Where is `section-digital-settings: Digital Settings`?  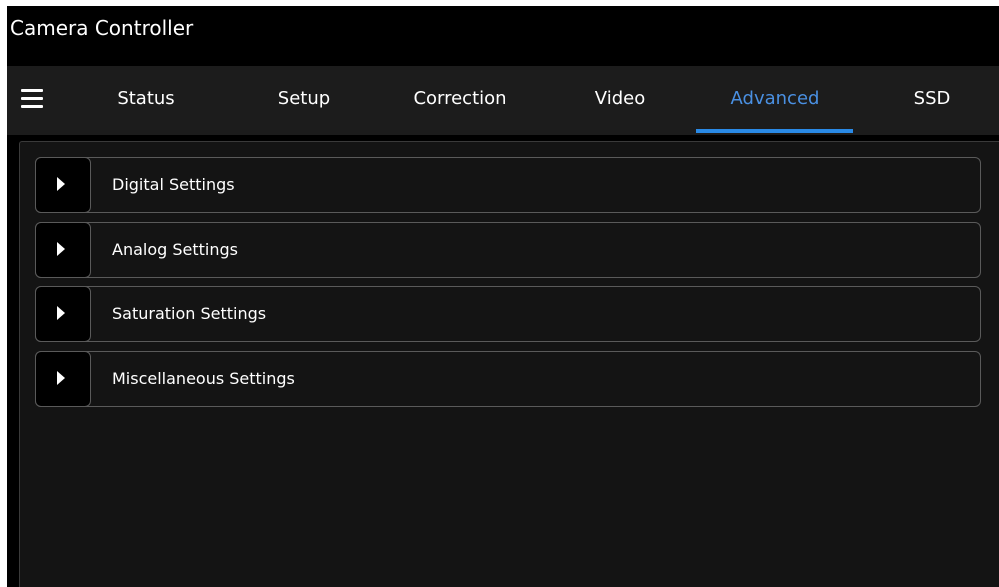
section-digital-settings: Digital Settings is located at coordinates (508, 185).